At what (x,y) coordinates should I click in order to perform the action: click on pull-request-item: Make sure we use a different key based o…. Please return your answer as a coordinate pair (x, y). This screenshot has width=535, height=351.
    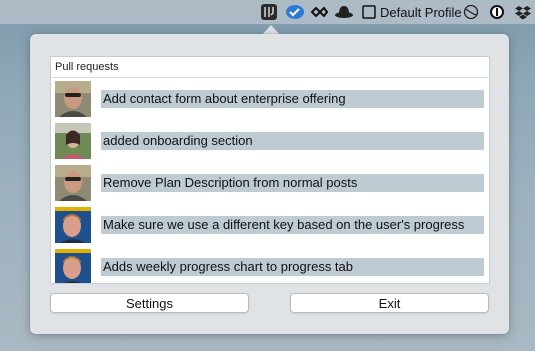
    Looking at the image, I should click on (270, 226).